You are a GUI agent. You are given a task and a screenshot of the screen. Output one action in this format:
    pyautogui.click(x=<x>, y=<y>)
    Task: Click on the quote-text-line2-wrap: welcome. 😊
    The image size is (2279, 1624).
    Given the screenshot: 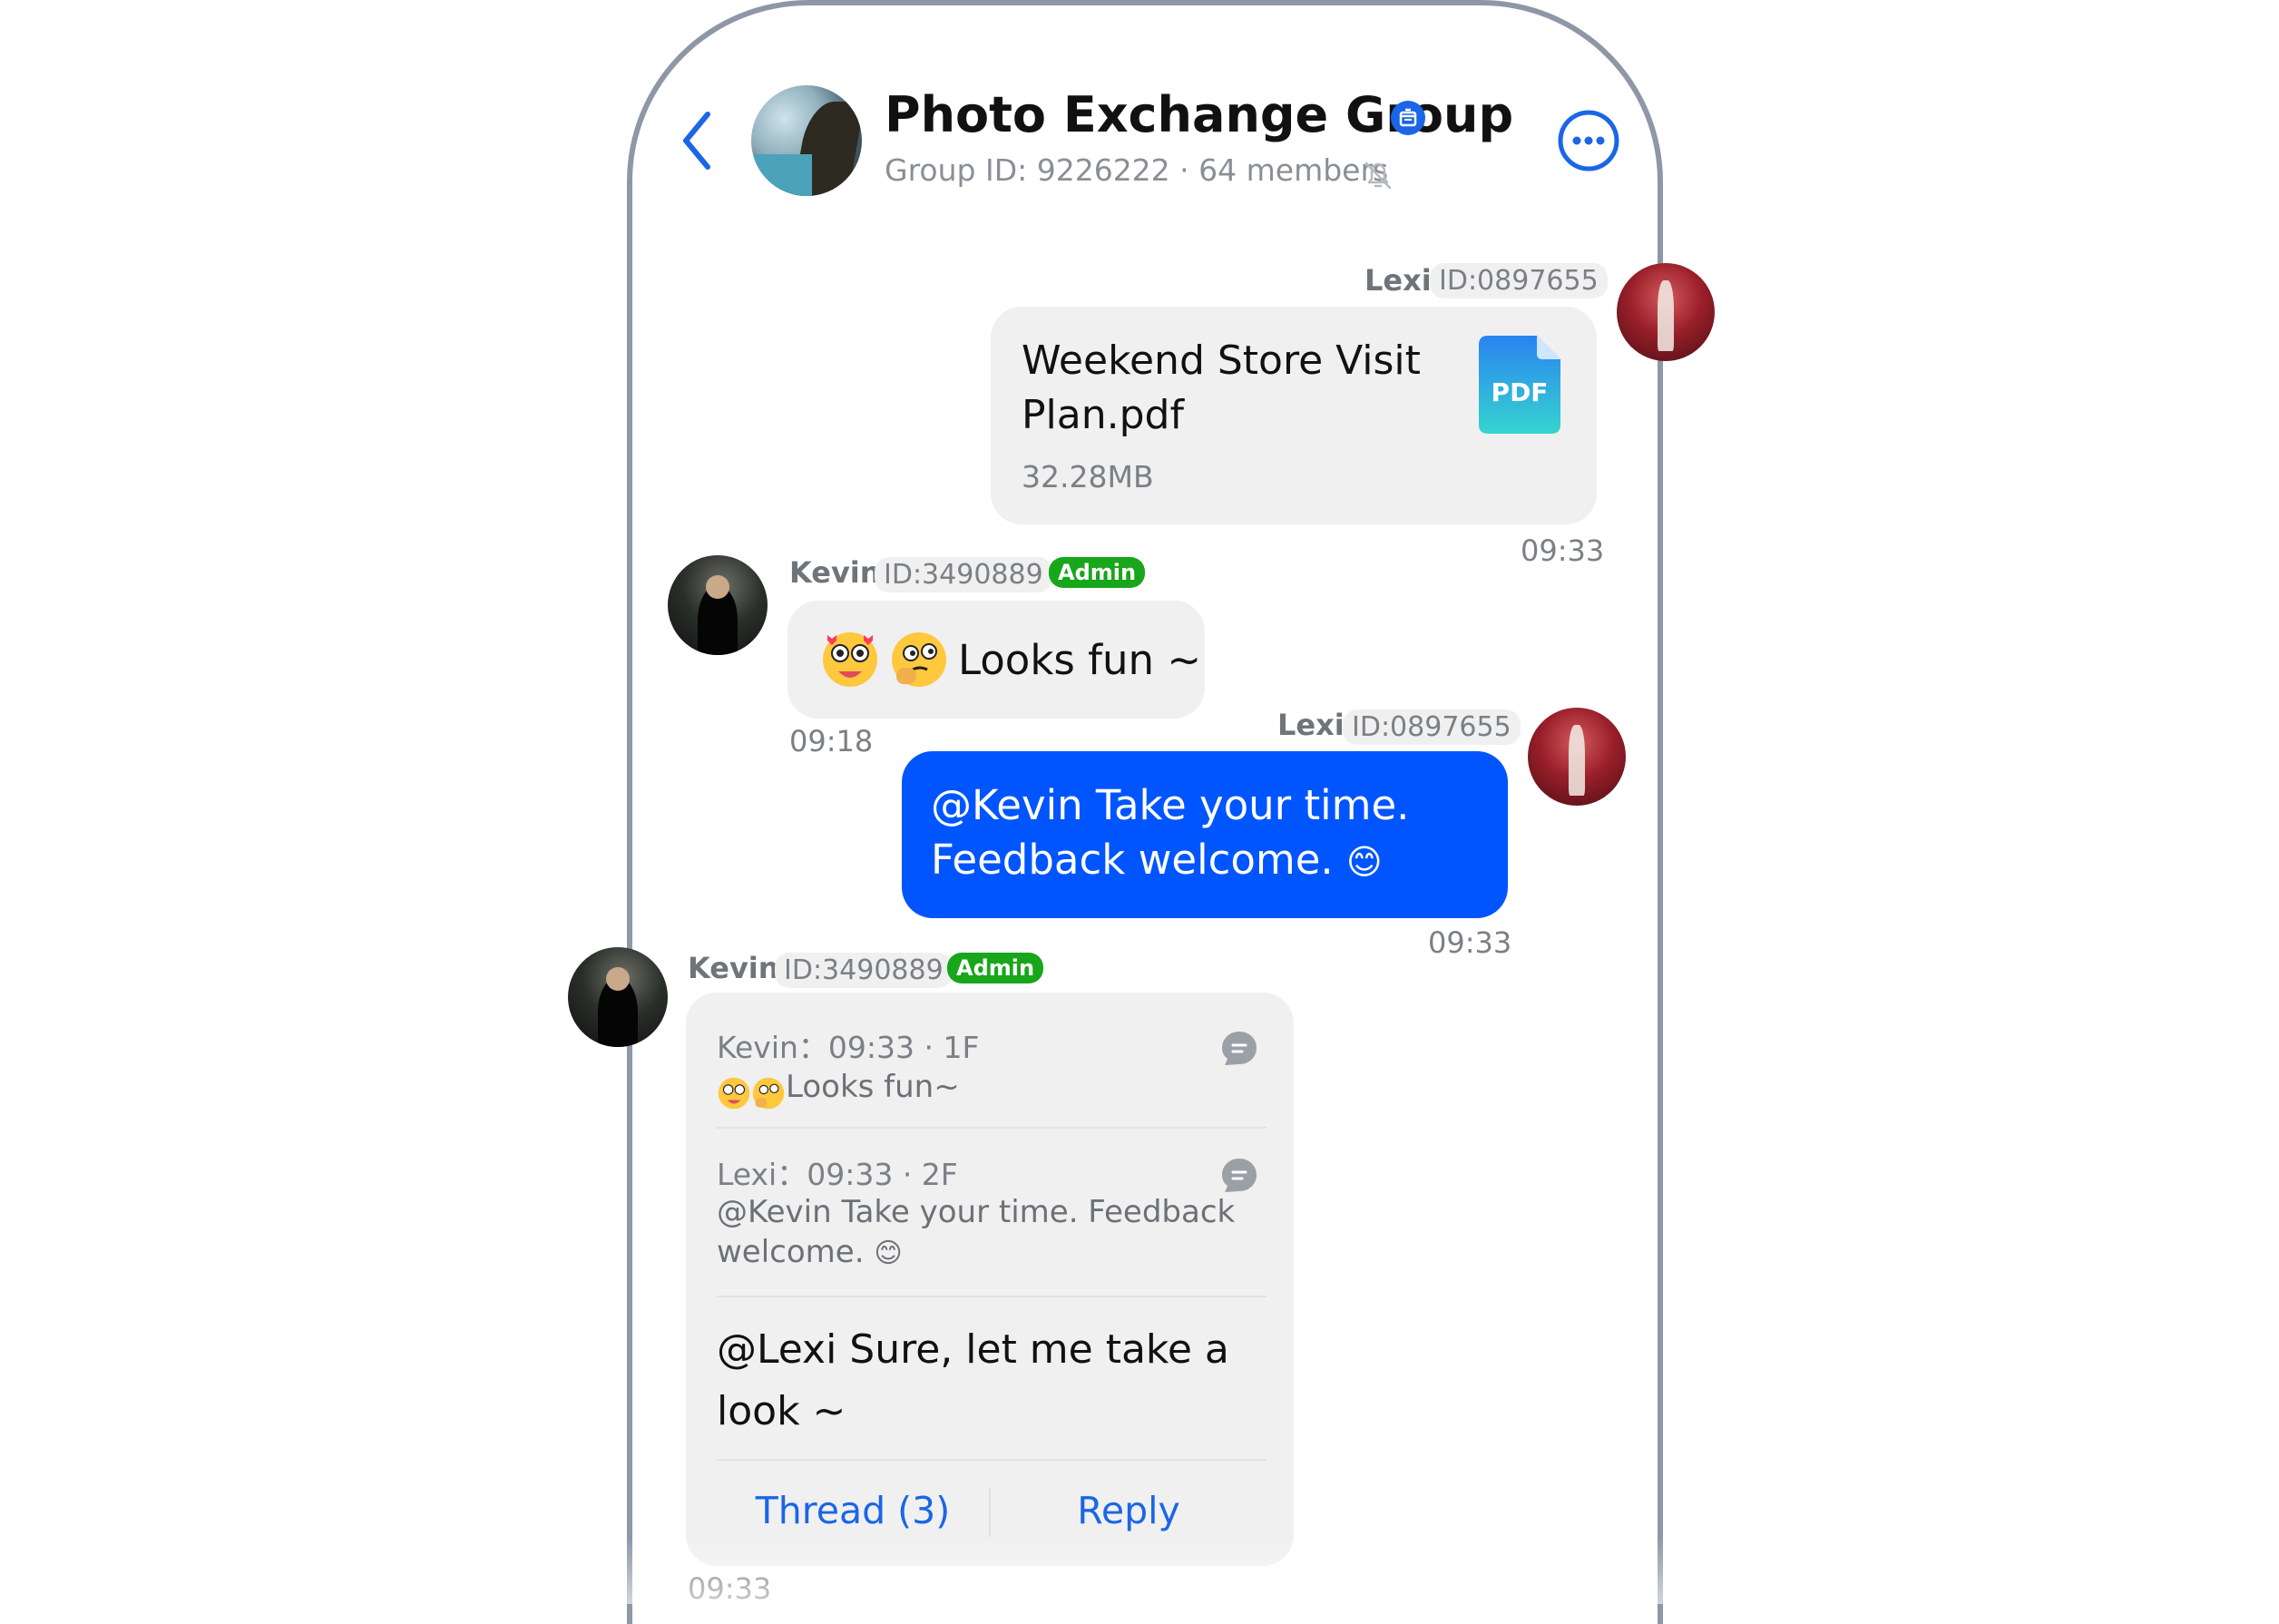 What is the action you would take?
    pyautogui.click(x=810, y=1253)
    